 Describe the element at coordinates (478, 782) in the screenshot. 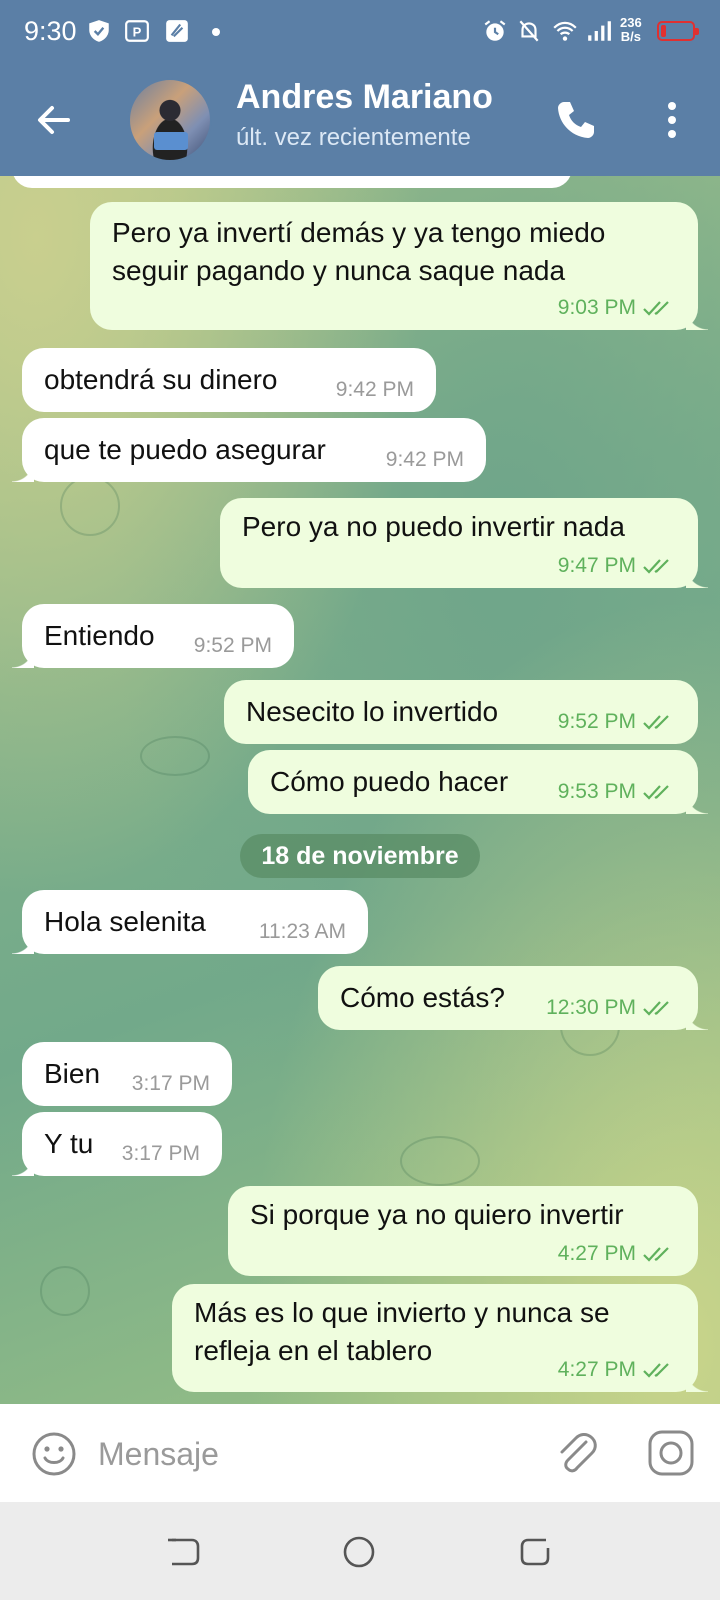

I see `message-outgoing: Cómo puedo hacer 9:53 PM` at that location.